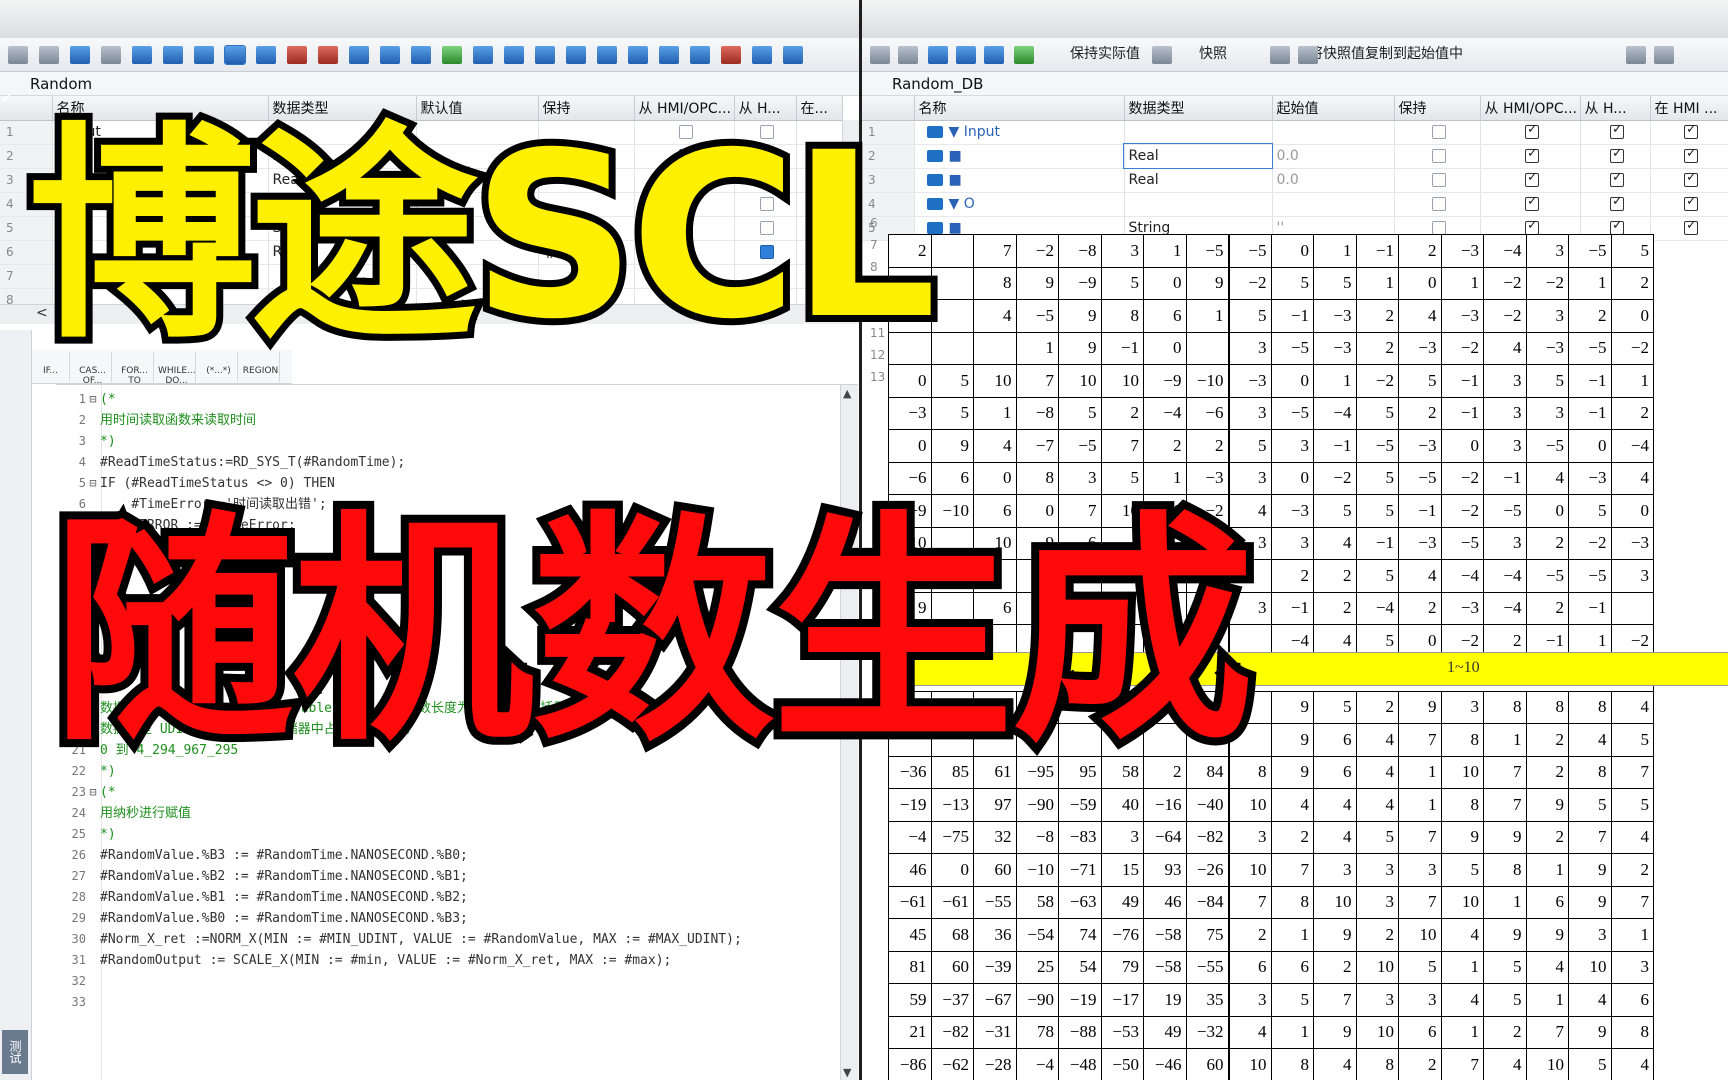 The height and width of the screenshot is (1080, 1728). Describe the element at coordinates (1019, 156) in the screenshot. I see `db-row-name: ■` at that location.